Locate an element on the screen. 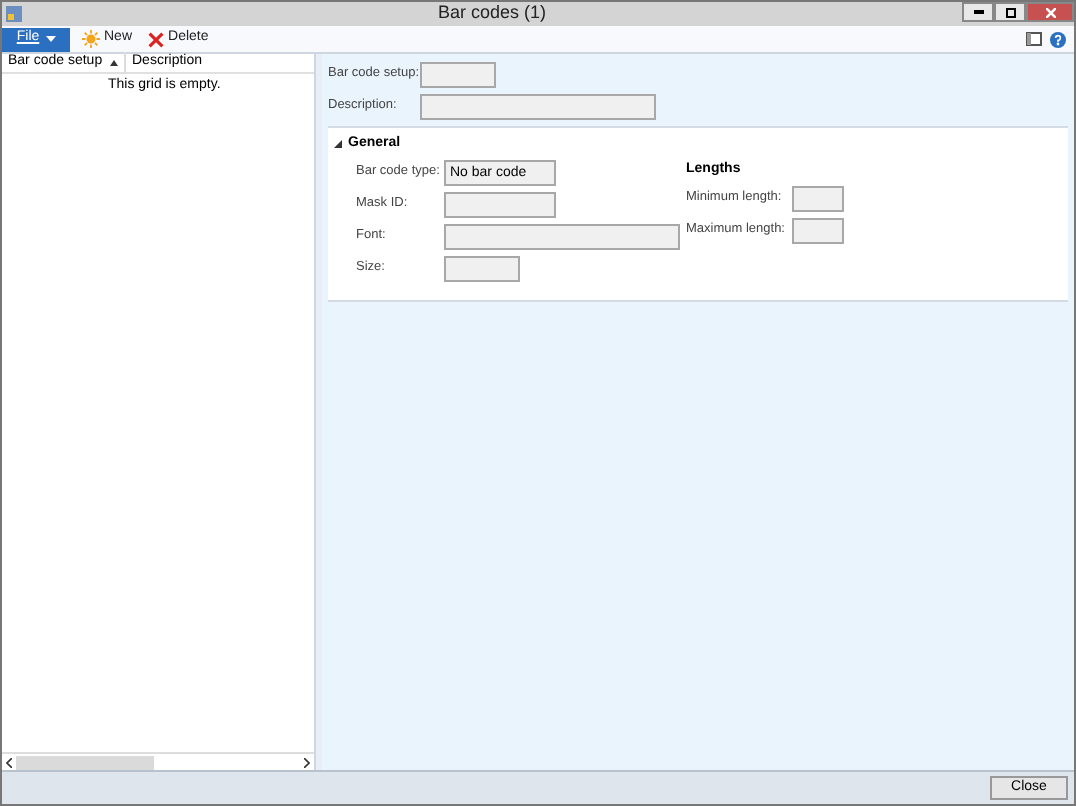 This screenshot has width=1076, height=806. restore-button is located at coordinates (1010, 12).